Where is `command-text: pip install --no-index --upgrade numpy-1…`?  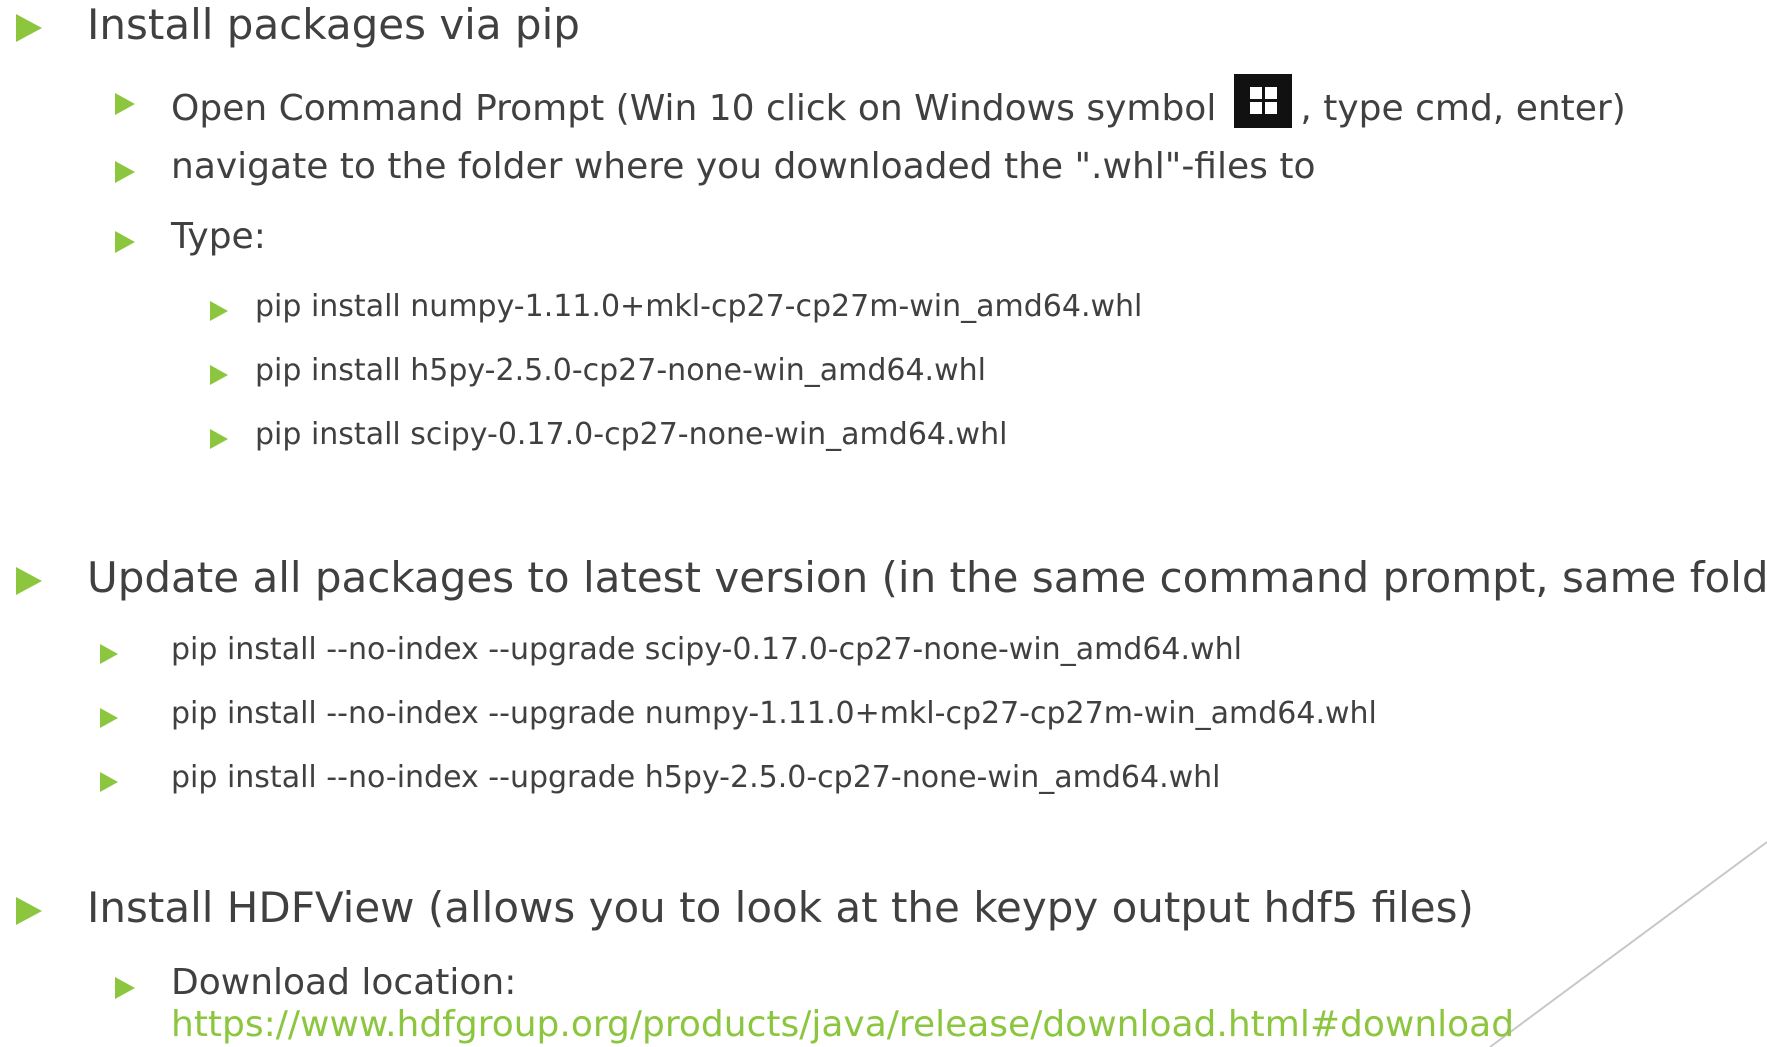
command-text: pip install --no-index --upgrade numpy-1… is located at coordinates (774, 713).